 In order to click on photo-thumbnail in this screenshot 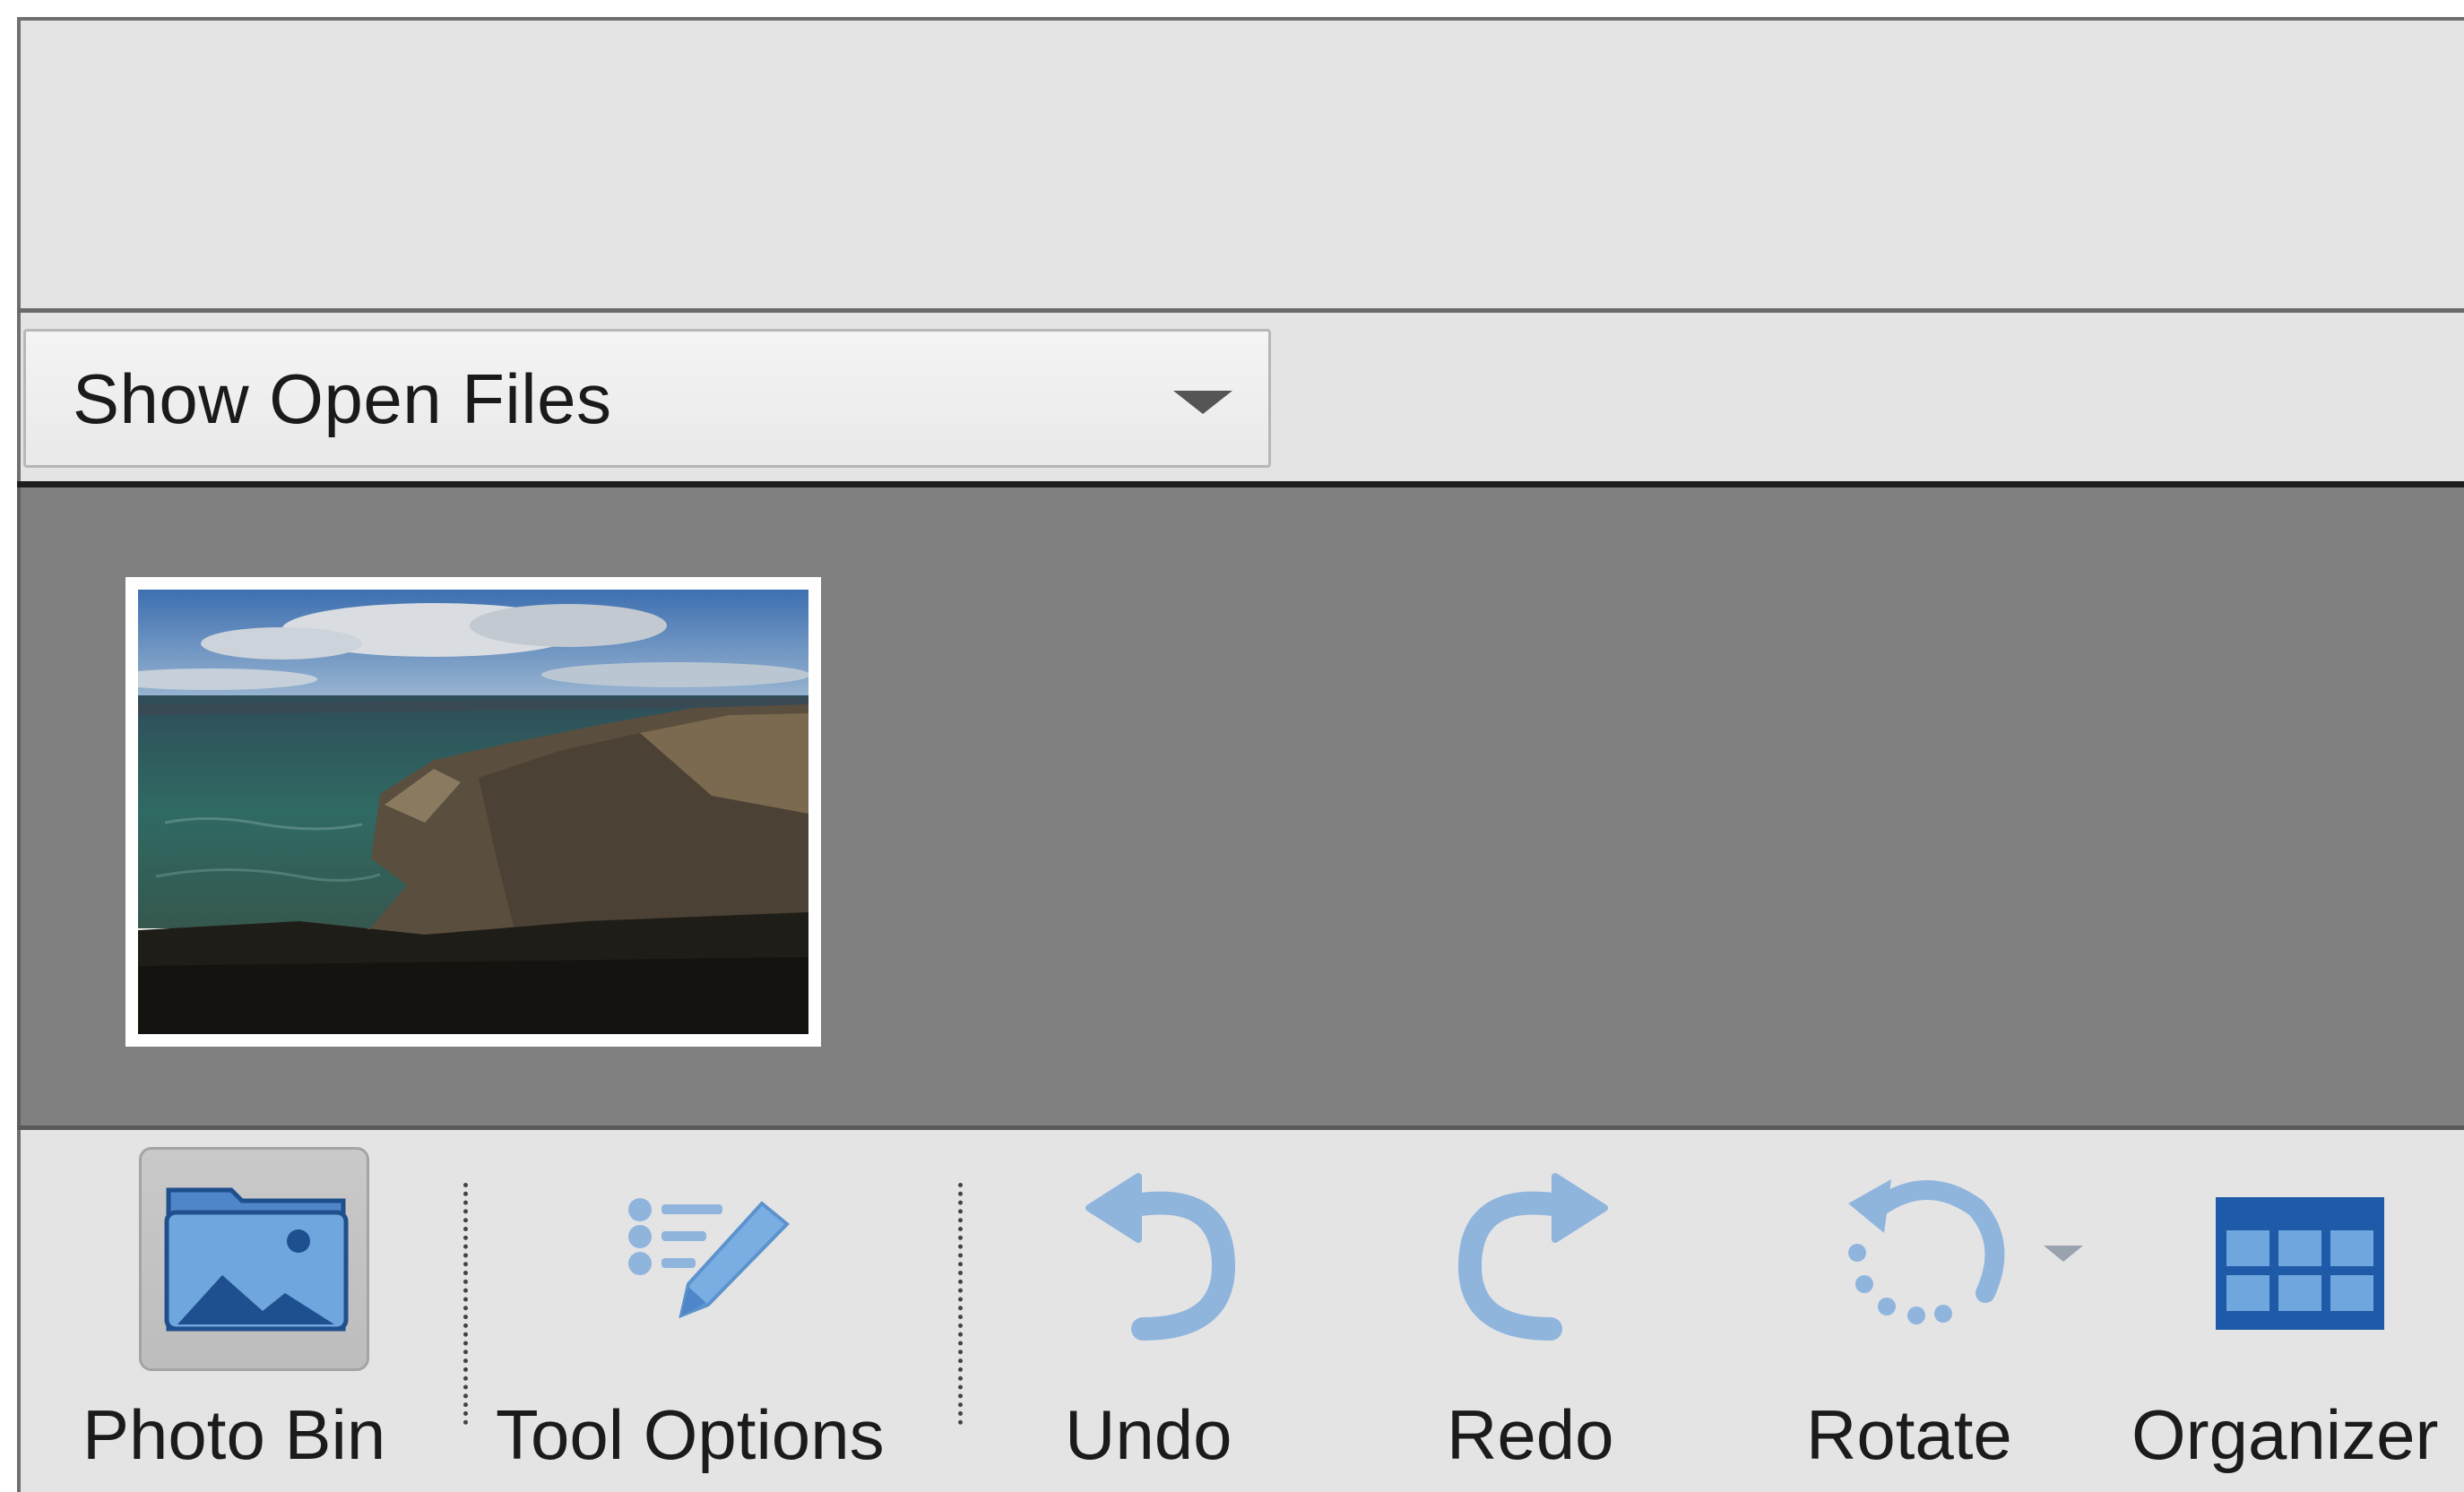, I will do `click(473, 812)`.